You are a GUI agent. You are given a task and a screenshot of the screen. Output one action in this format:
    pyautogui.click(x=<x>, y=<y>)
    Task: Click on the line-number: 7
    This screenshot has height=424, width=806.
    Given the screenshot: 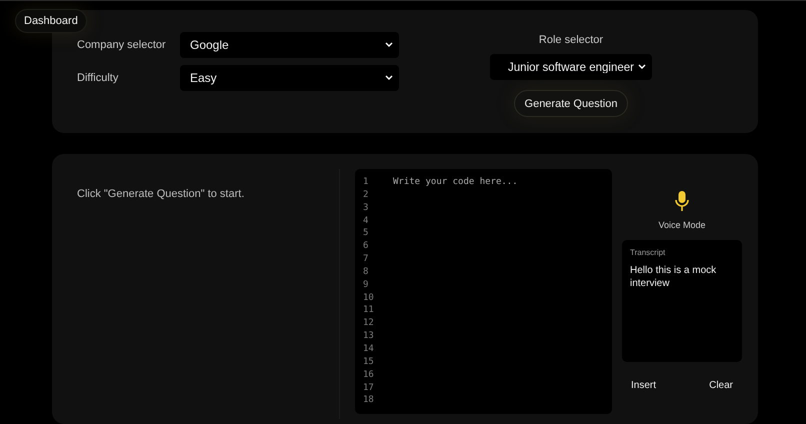 What is the action you would take?
    pyautogui.click(x=366, y=259)
    